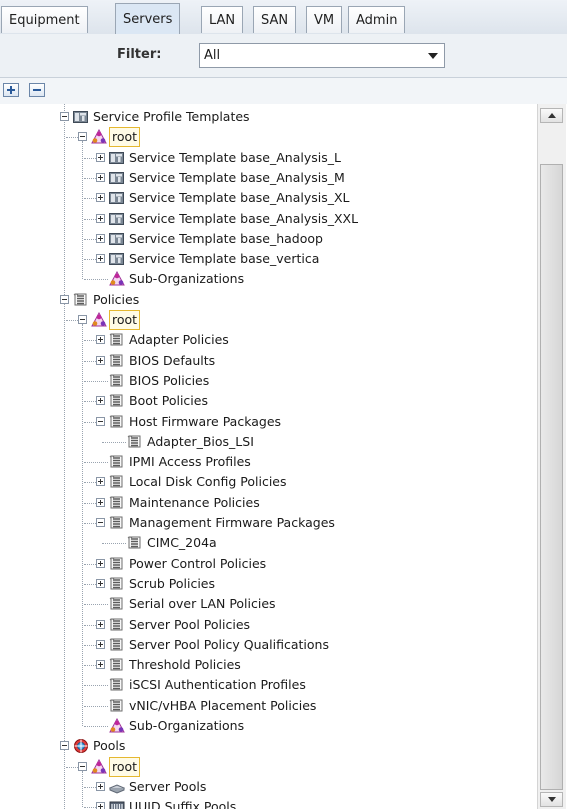 This screenshot has width=567, height=809. I want to click on tree-node: Local Disk Config Policies, so click(265, 482).